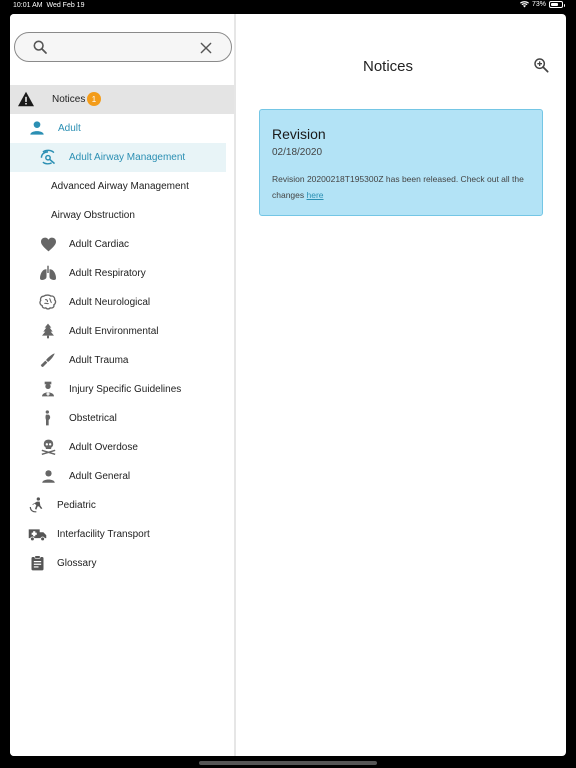 This screenshot has width=576, height=768. What do you see at coordinates (76, 505) in the screenshot?
I see `sidebar-item-label: Pediatric` at bounding box center [76, 505].